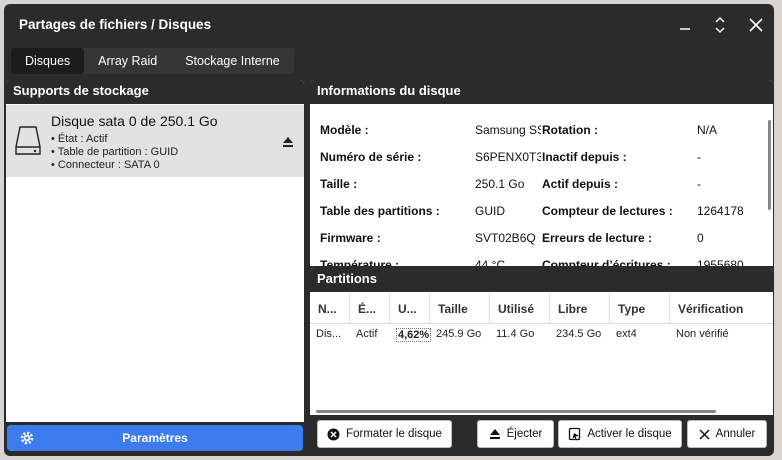 The height and width of the screenshot is (460, 782). I want to click on activate-disk-button: Activer le disque, so click(620, 434).